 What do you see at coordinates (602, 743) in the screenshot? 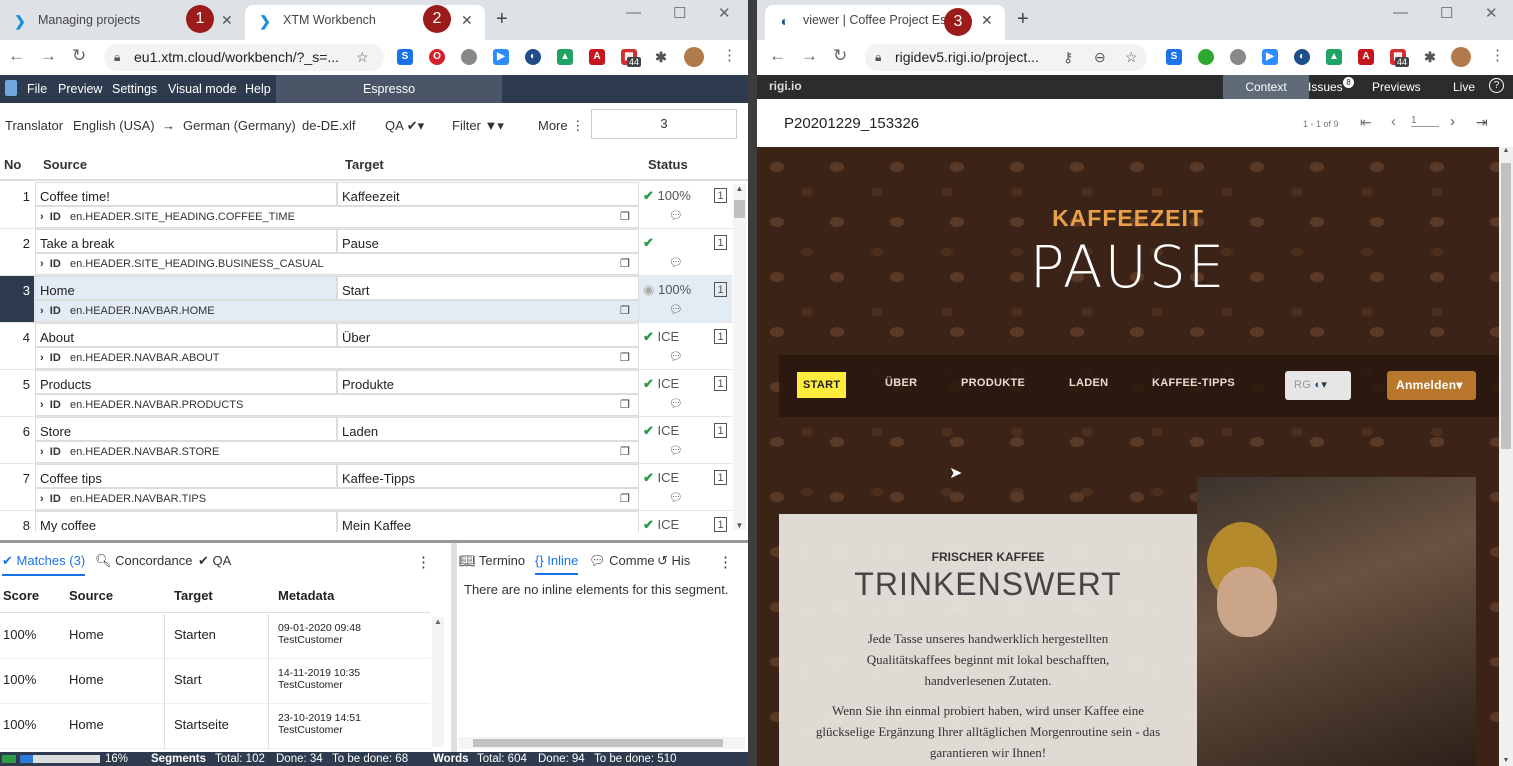
I see `inline-hscrollbar` at bounding box center [602, 743].